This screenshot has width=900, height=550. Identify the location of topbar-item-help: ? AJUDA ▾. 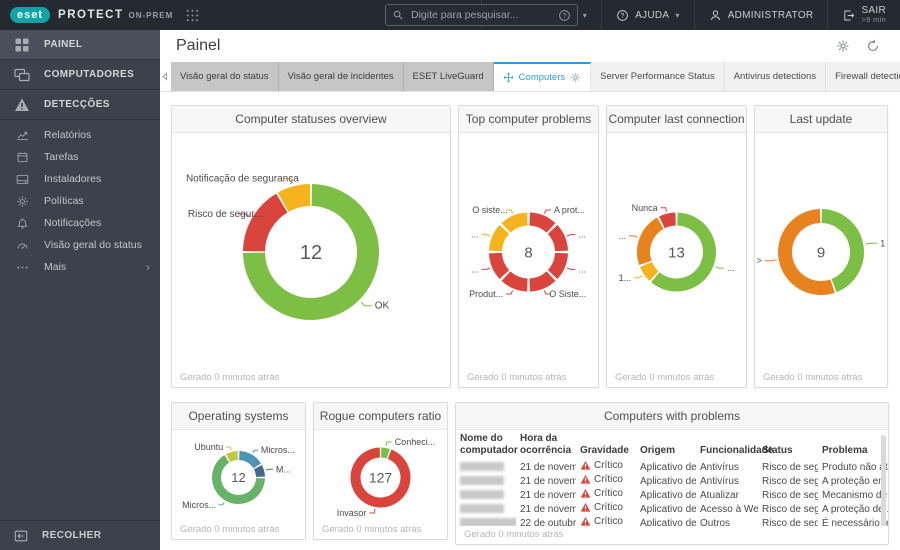
(647, 15).